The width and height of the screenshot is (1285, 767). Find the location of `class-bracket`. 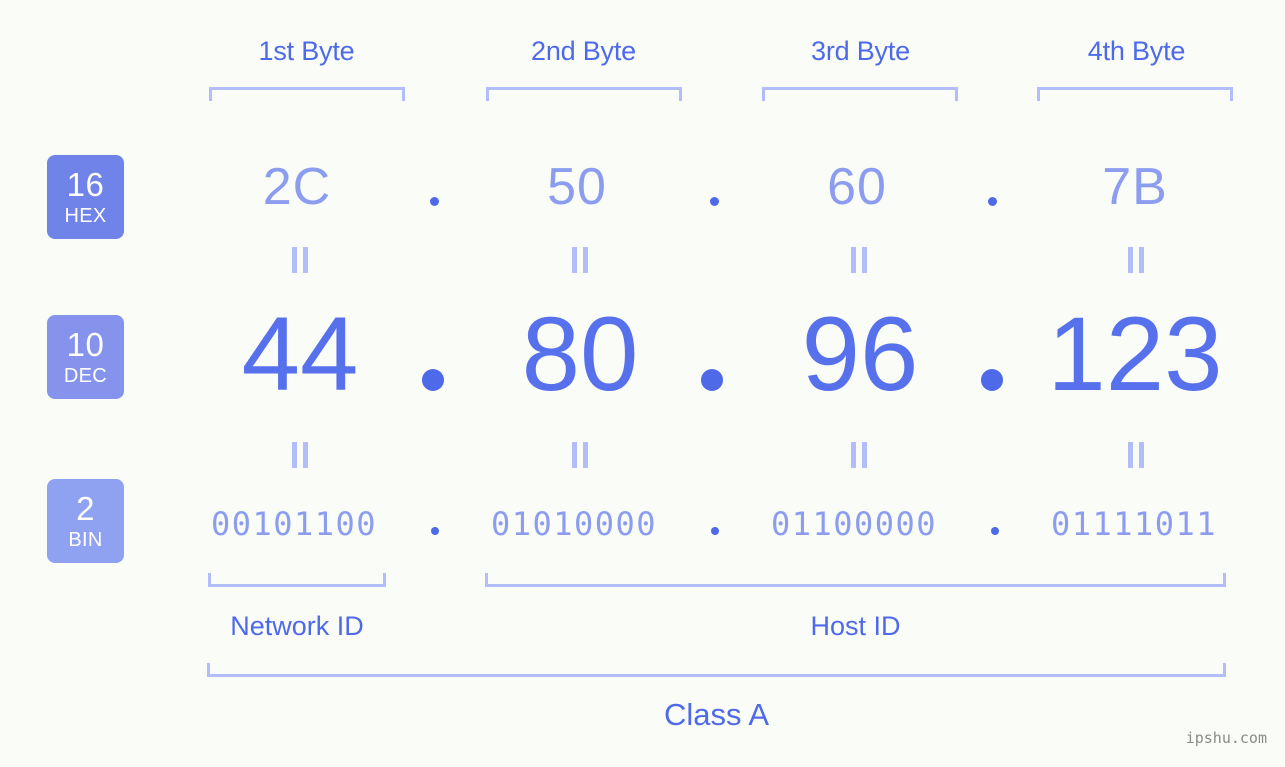

class-bracket is located at coordinates (716, 670).